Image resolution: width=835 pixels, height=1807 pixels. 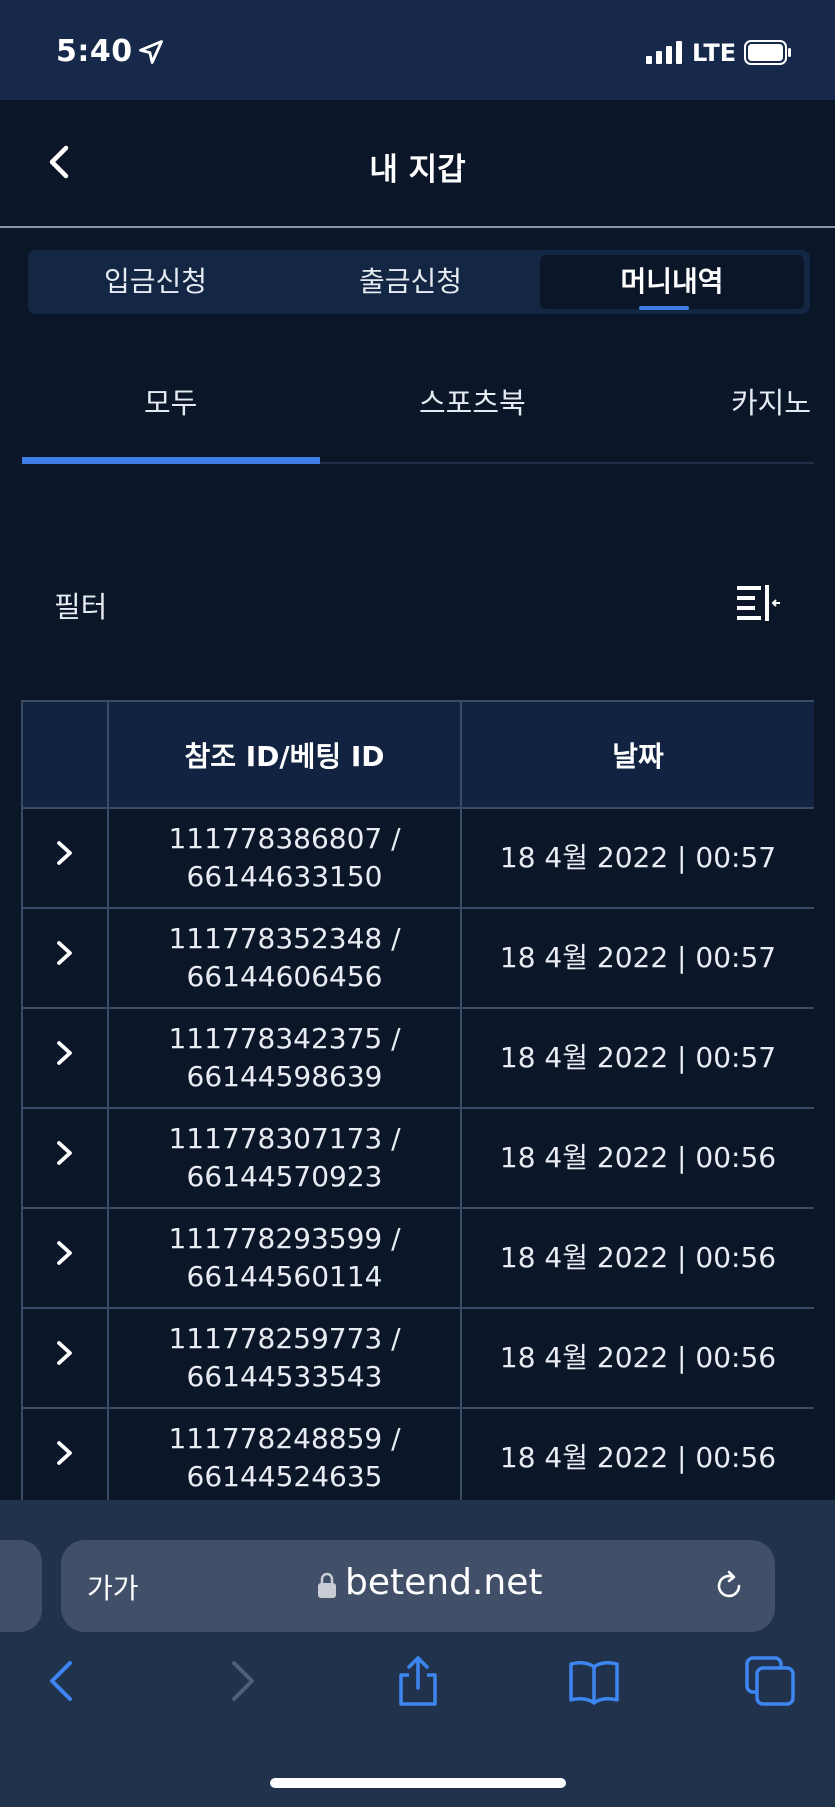 I want to click on home-indicator, so click(x=418, y=1783).